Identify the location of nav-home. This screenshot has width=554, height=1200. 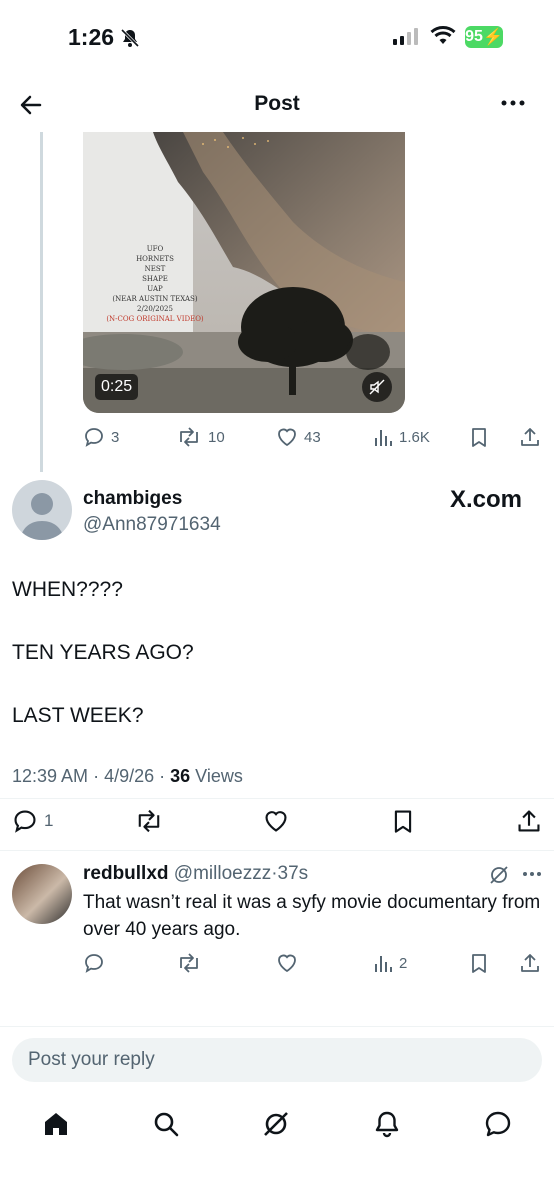
(56, 1124).